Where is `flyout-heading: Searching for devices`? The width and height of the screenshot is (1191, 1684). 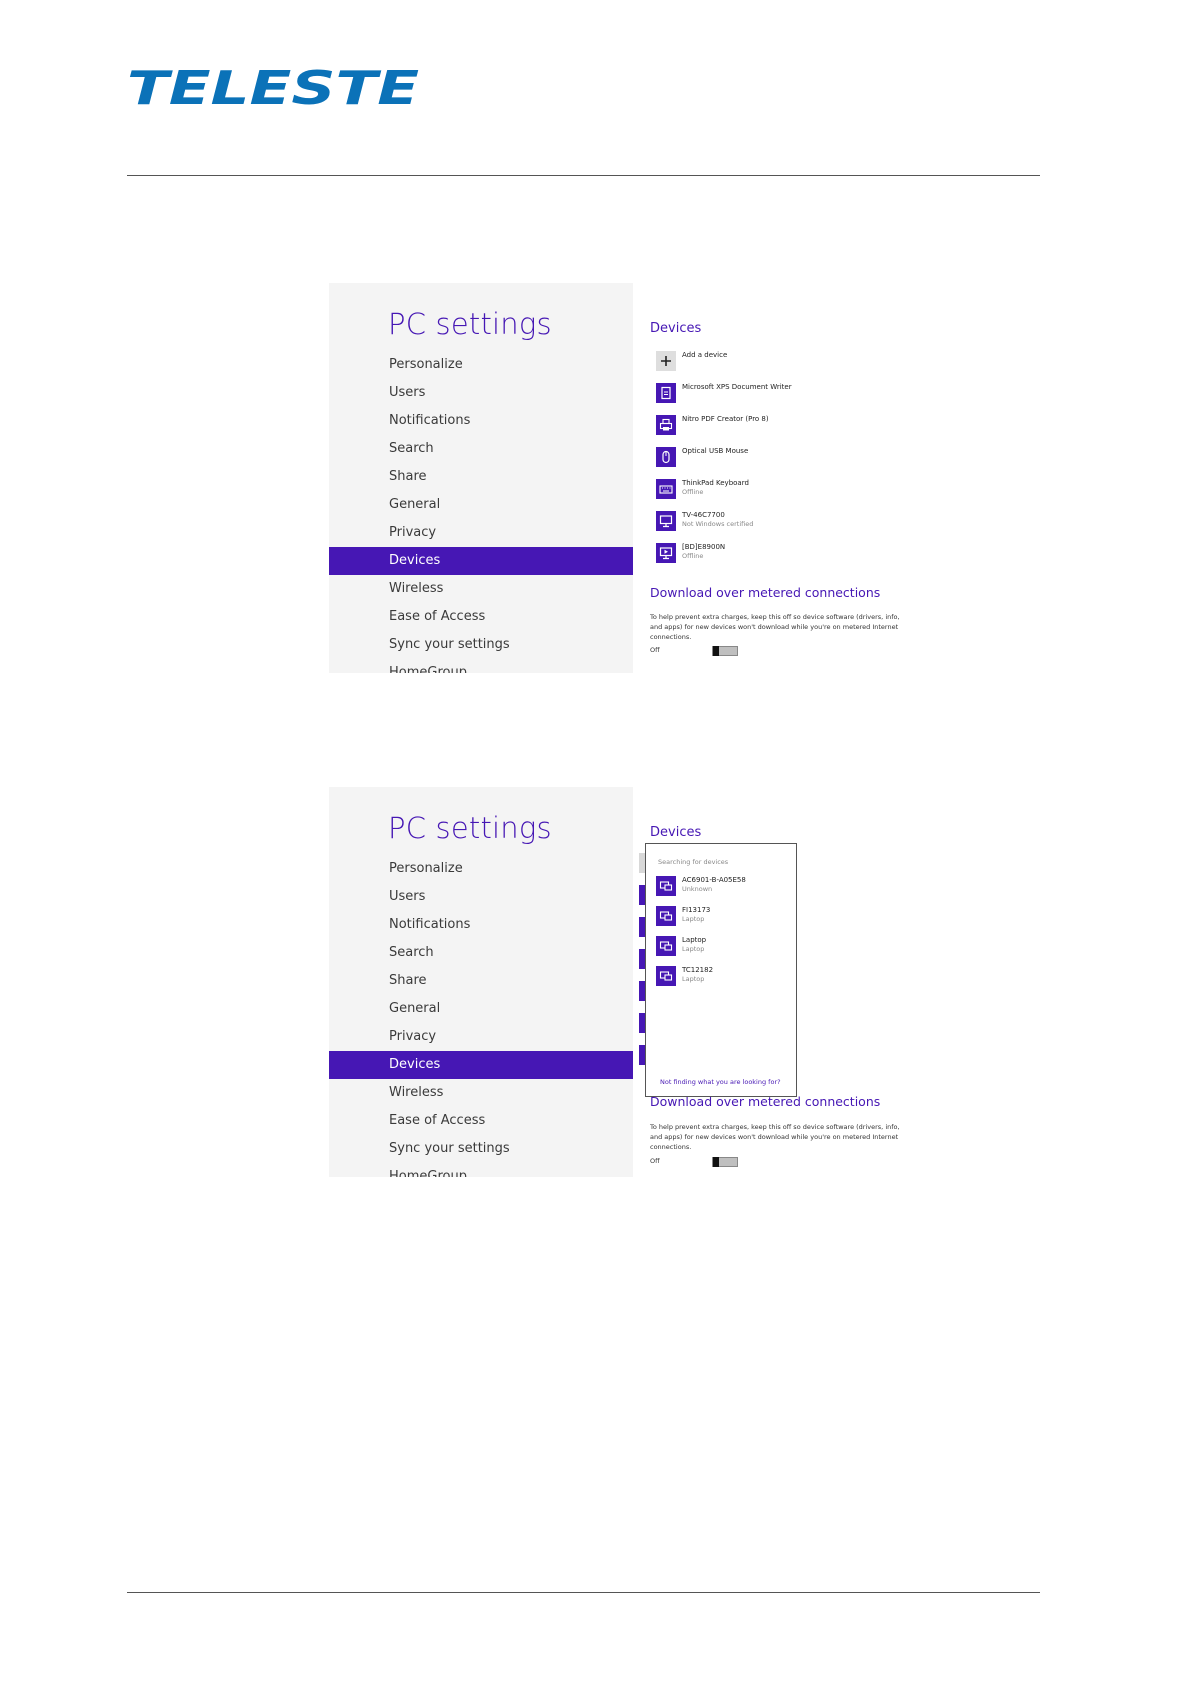
flyout-heading: Searching for devices is located at coordinates (693, 862).